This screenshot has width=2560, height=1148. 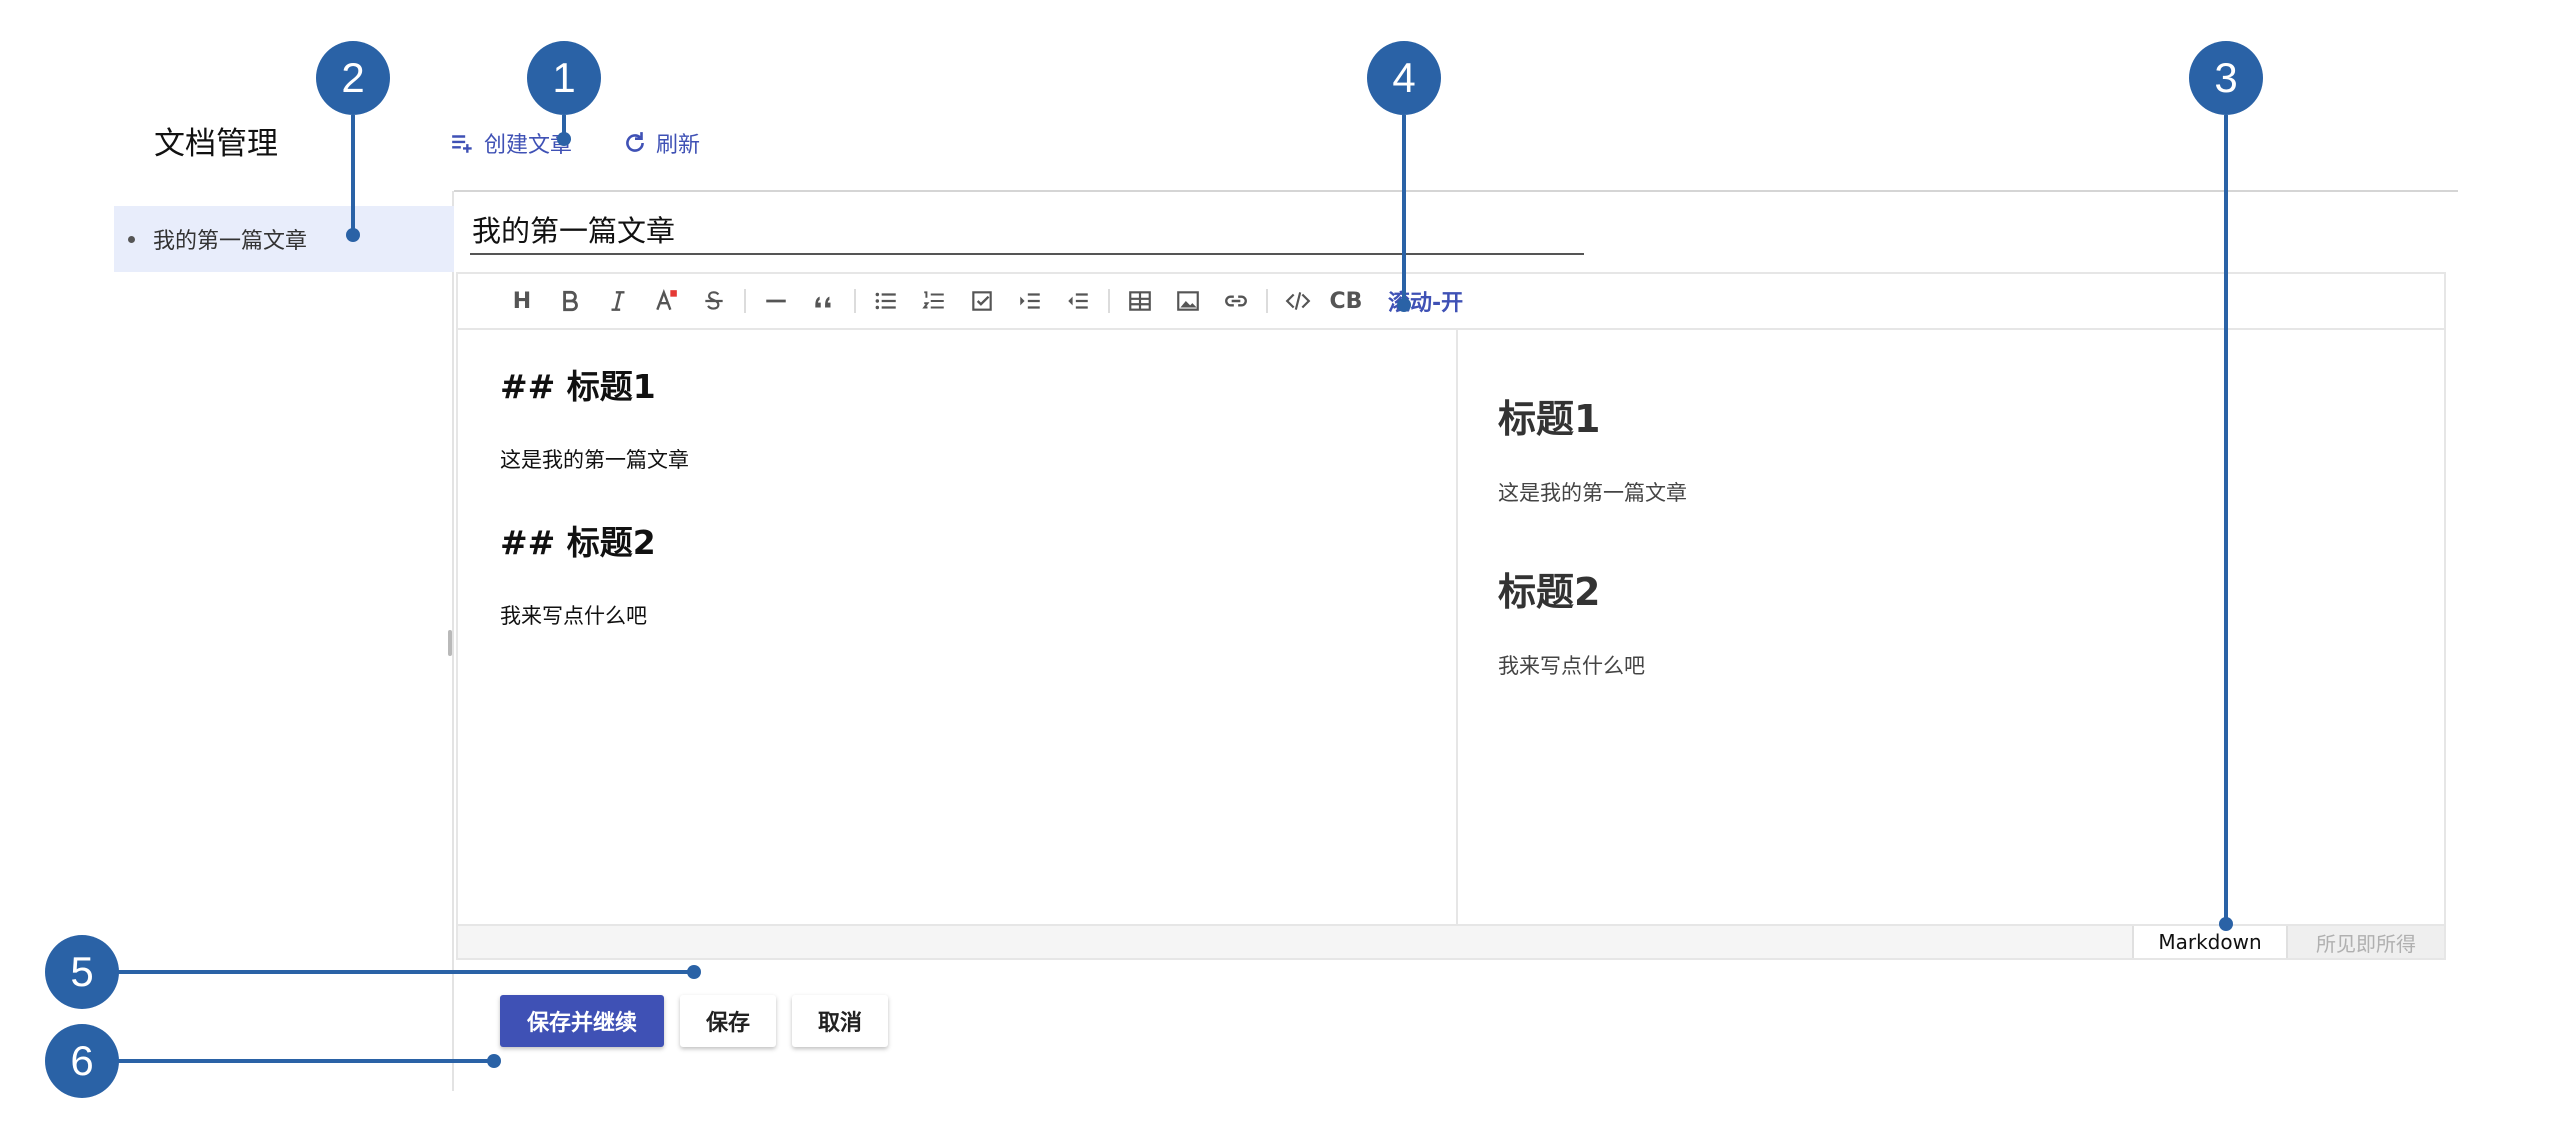 I want to click on callout-2-badge: 2, so click(x=353, y=78).